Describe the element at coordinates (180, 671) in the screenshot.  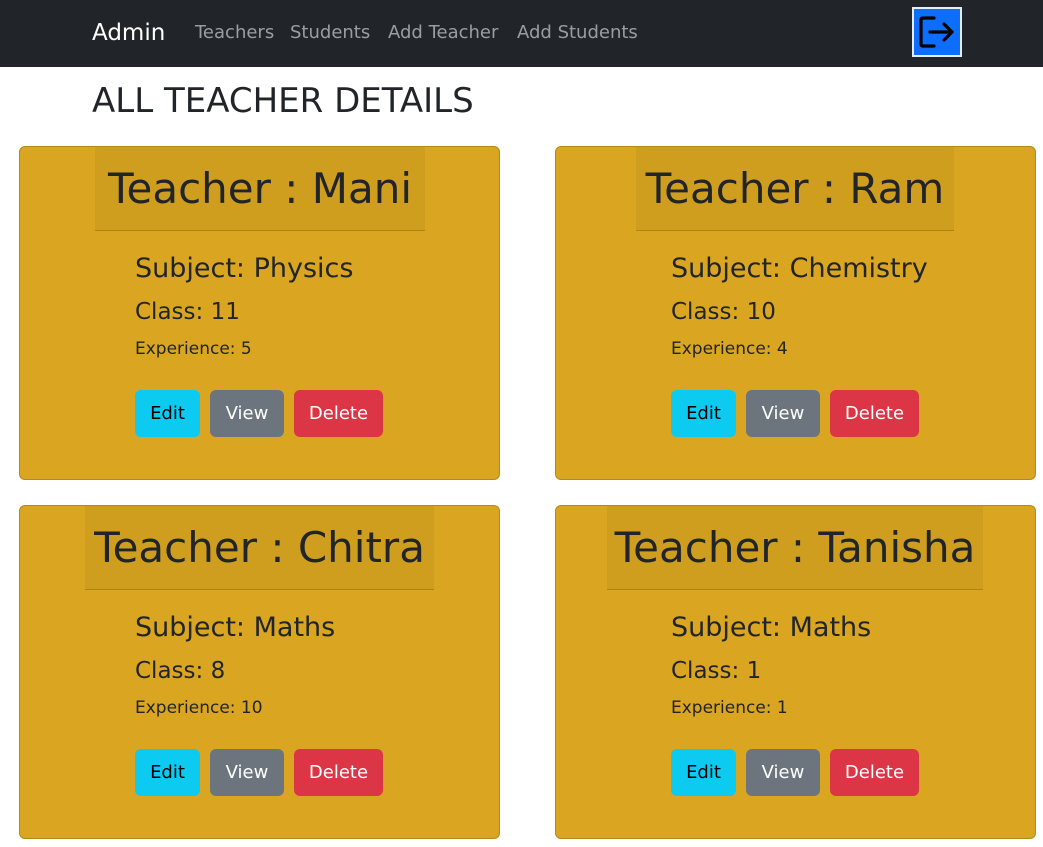
I see `teacher-class: Class: 8` at that location.